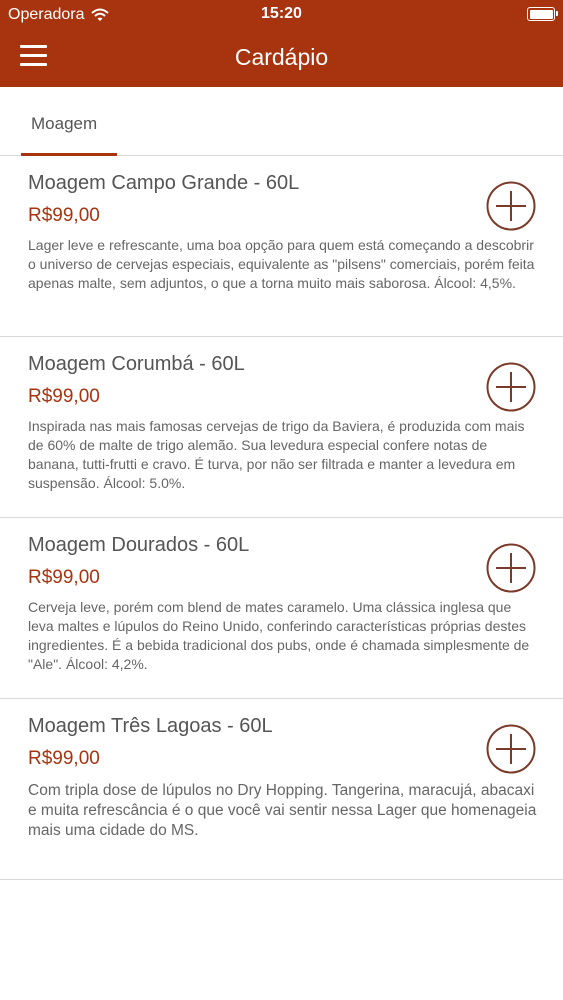 The image size is (563, 1000). Describe the element at coordinates (164, 183) in the screenshot. I see `product-name: Moagem Campo Grande - 60L` at that location.